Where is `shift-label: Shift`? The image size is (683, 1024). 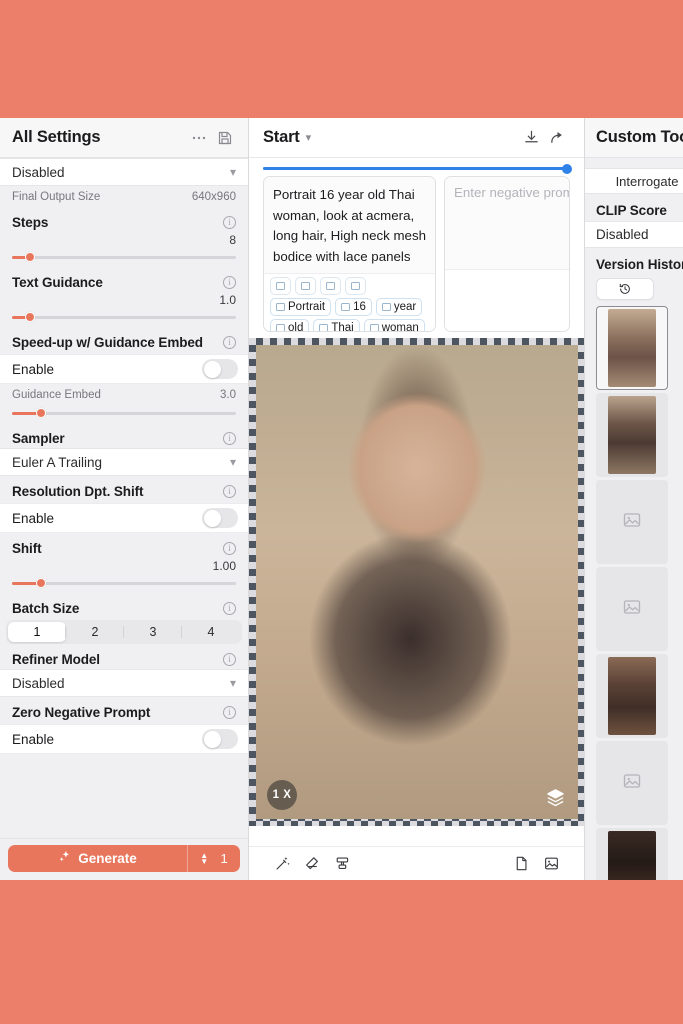 shift-label: Shift is located at coordinates (27, 548).